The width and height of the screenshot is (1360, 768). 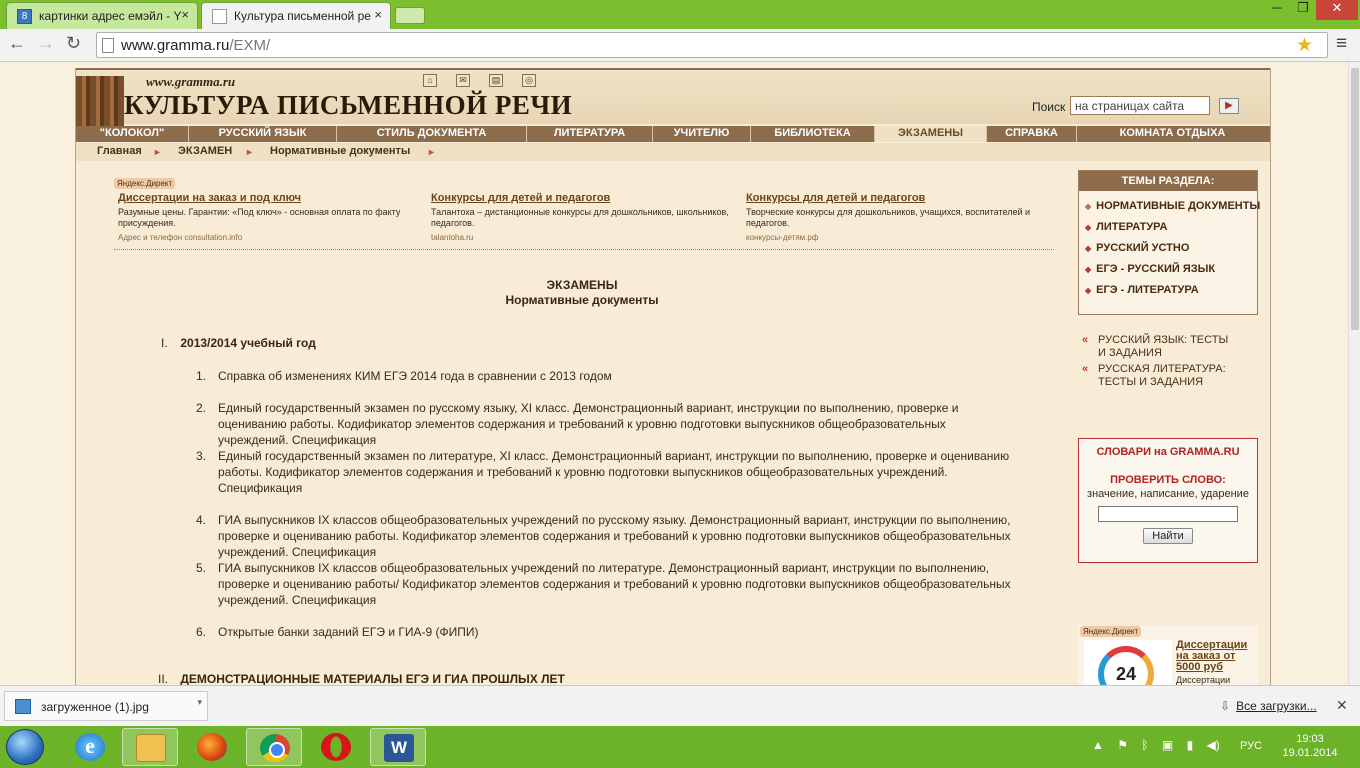 I want to click on nav-russian: РУССКИЙ ЯЗЫК, so click(x=263, y=134).